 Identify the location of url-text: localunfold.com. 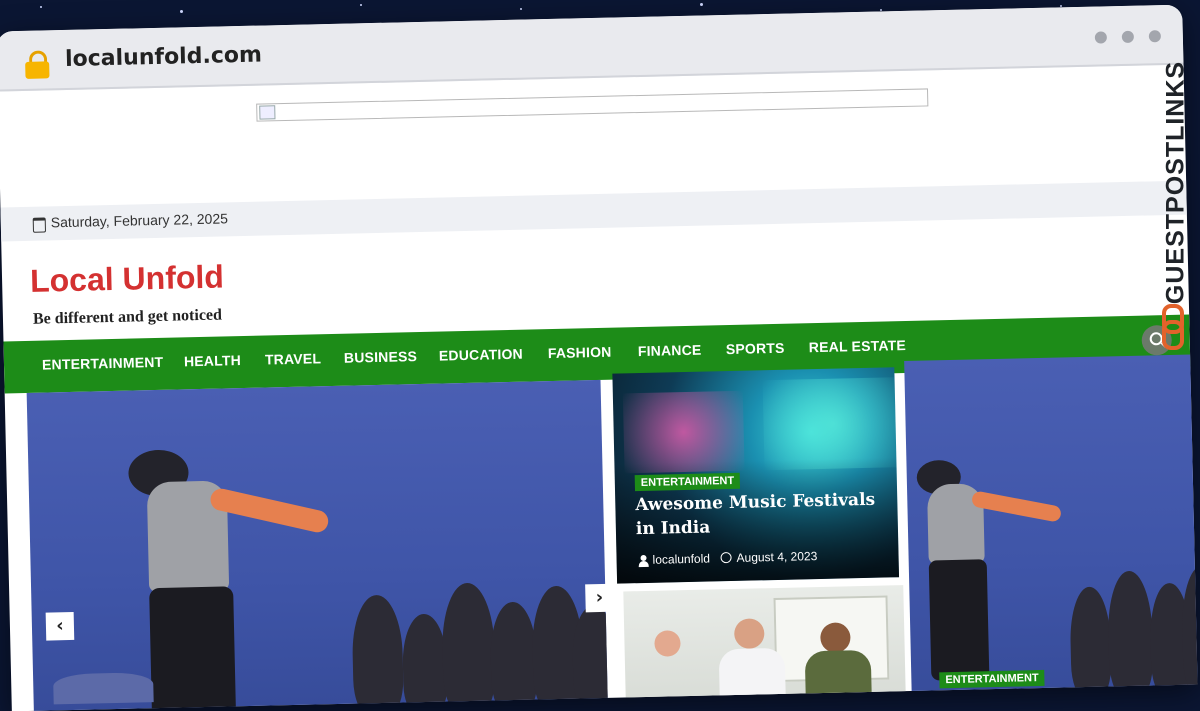
(163, 57).